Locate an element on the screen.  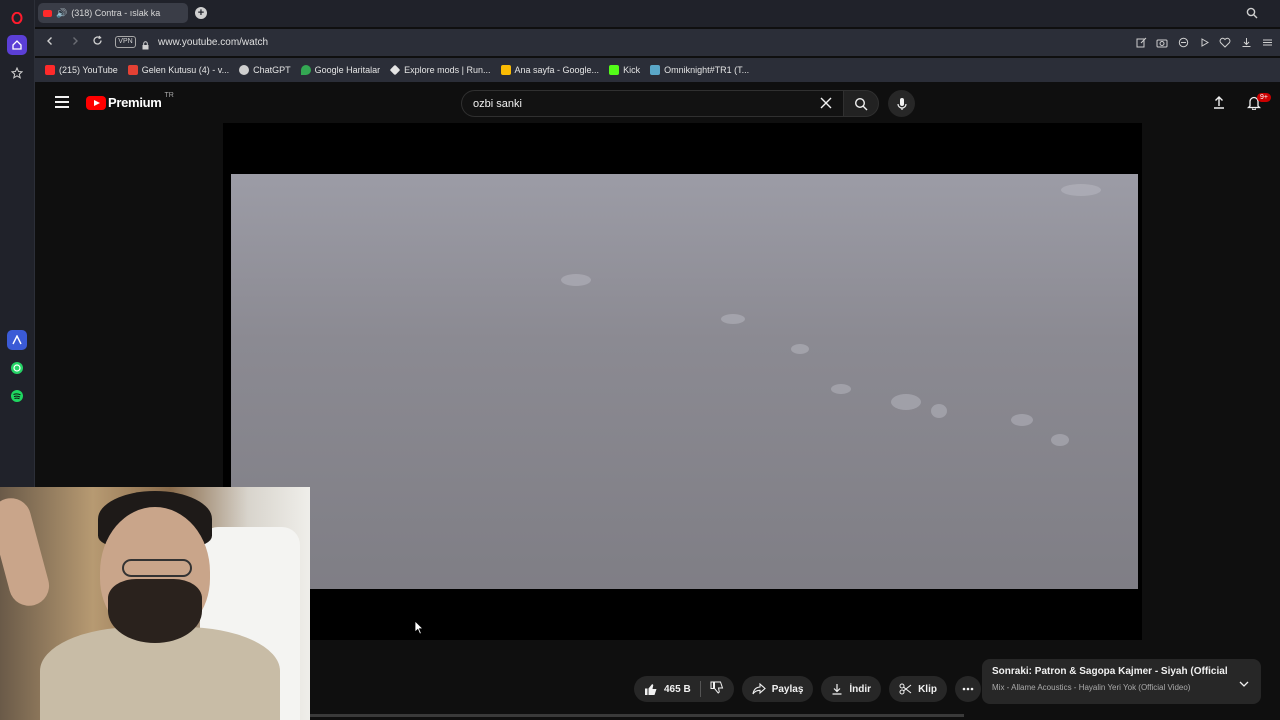
address-bar-tools is located at coordinates (1204, 42).